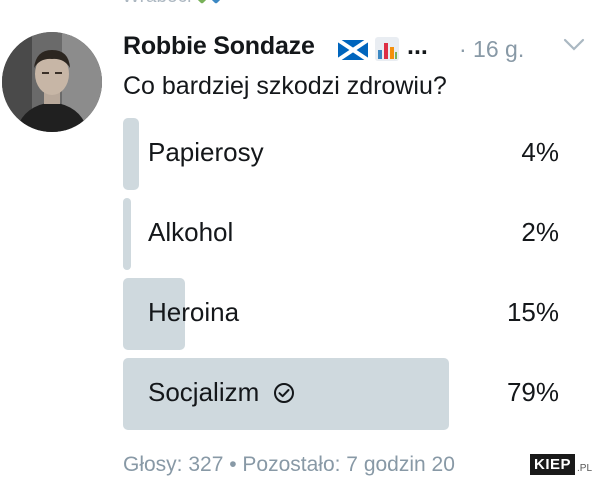  I want to click on poll-option-label: Heroina, so click(194, 312).